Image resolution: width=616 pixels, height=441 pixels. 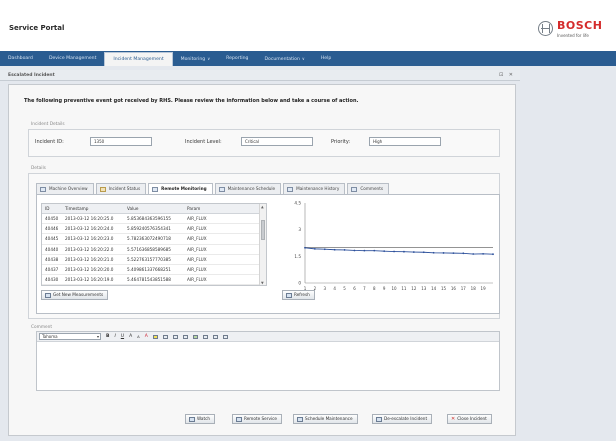 I want to click on x-tick-label: 3, so click(x=325, y=288).